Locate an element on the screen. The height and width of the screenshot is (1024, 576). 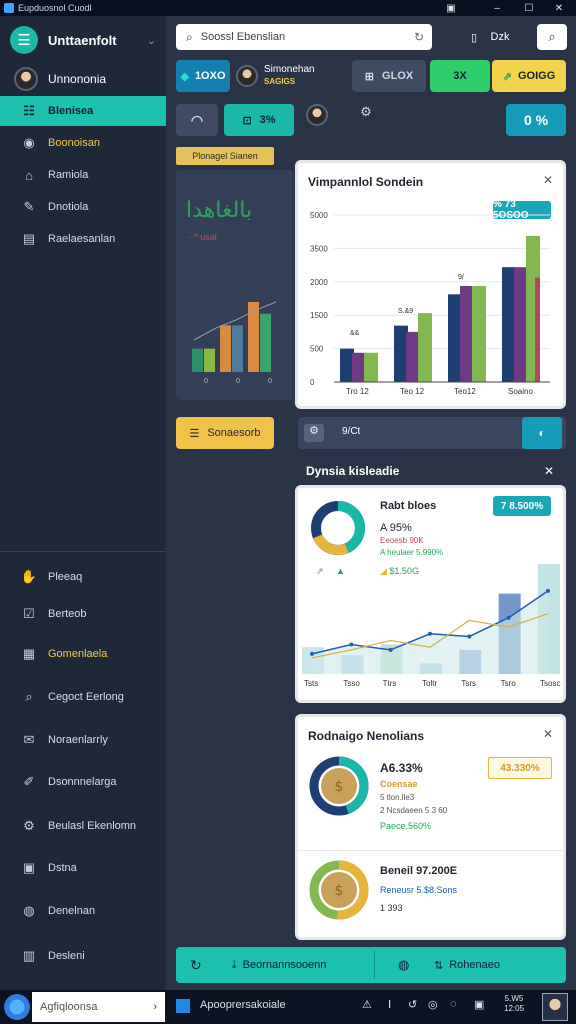
status-pill-2: ⊞ GLOX is located at coordinates (389, 76).